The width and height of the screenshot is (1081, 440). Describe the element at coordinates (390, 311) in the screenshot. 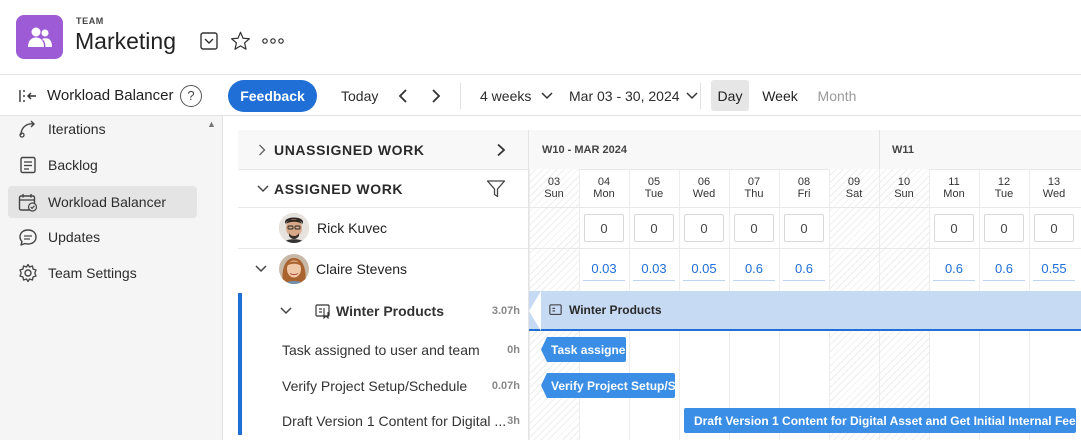

I see `project-name: Winter Products` at that location.